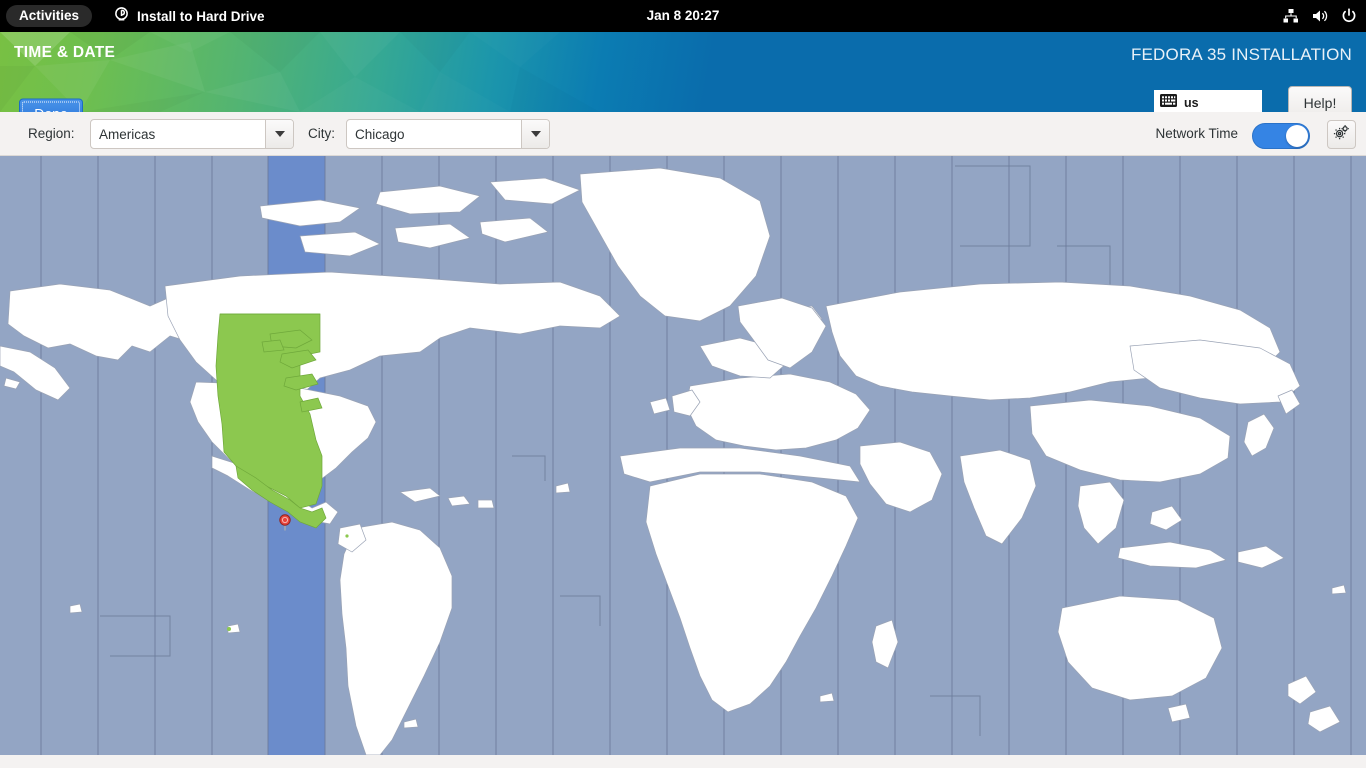 The width and height of the screenshot is (1366, 768). Describe the element at coordinates (121, 16) in the screenshot. I see `fedora-anaconda-icon` at that location.